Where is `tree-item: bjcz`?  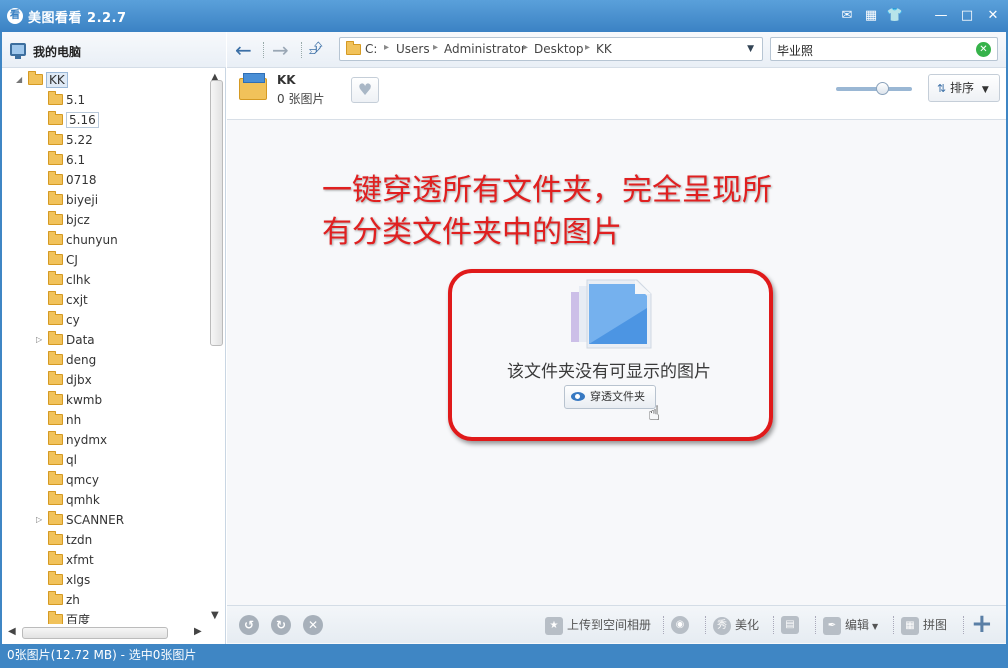
tree-item: bjcz is located at coordinates (69, 220).